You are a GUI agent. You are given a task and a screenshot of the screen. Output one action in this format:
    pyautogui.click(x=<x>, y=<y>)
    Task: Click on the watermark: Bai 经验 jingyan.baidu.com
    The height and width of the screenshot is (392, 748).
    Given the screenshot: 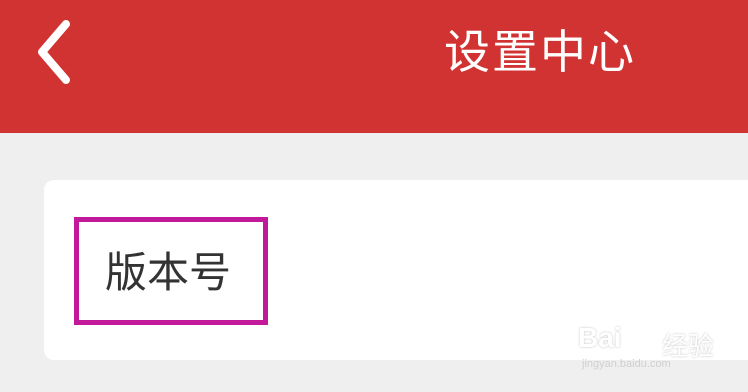 What is the action you would take?
    pyautogui.click(x=659, y=344)
    